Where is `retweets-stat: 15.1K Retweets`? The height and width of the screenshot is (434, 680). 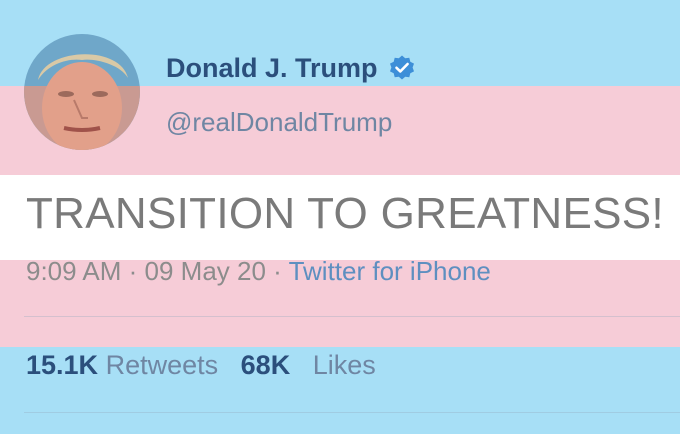 retweets-stat: 15.1K Retweets is located at coordinates (122, 365).